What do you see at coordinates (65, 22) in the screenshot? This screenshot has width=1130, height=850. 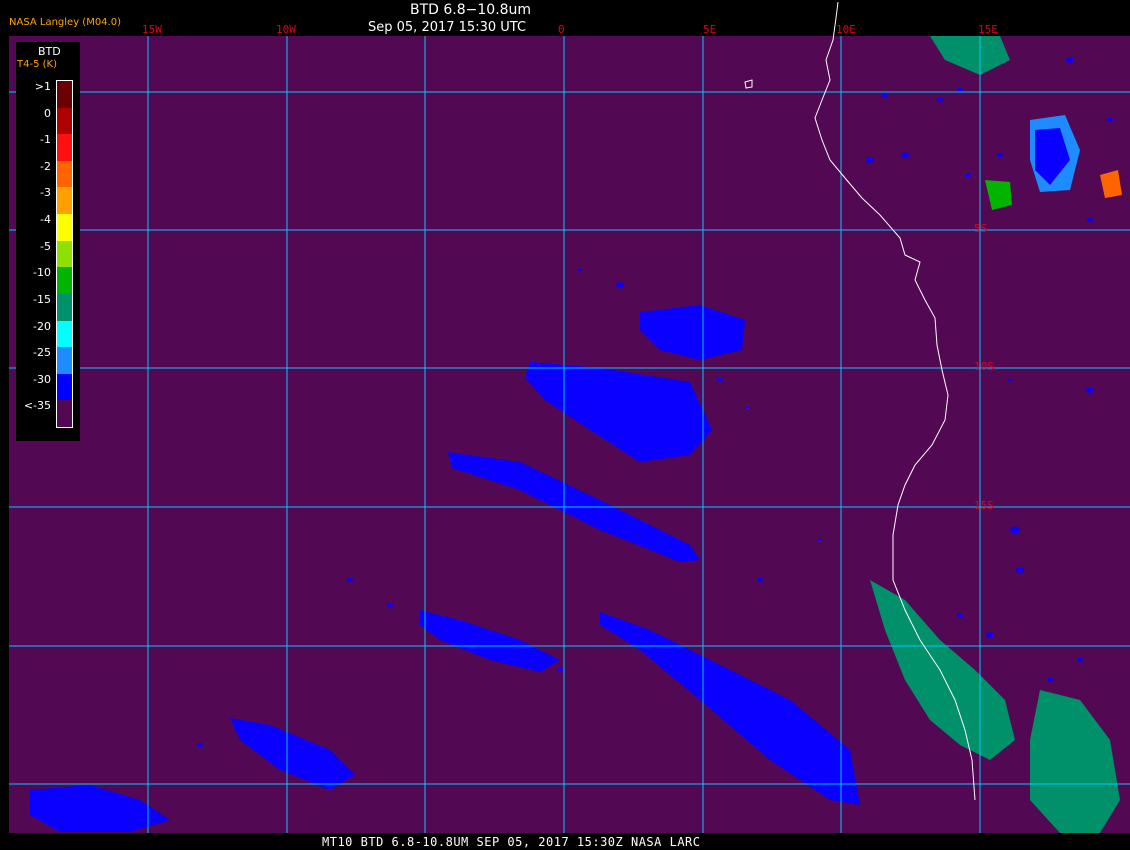 I see `producer-label: NASA Langley (M04.0)` at bounding box center [65, 22].